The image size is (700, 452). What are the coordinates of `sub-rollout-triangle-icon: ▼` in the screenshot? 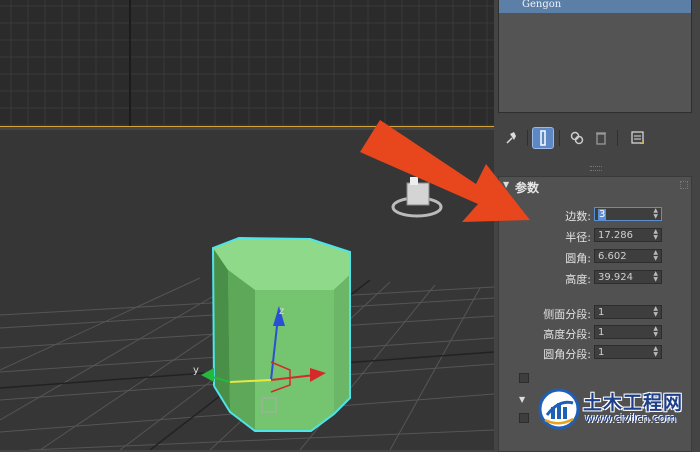 It's located at (522, 399).